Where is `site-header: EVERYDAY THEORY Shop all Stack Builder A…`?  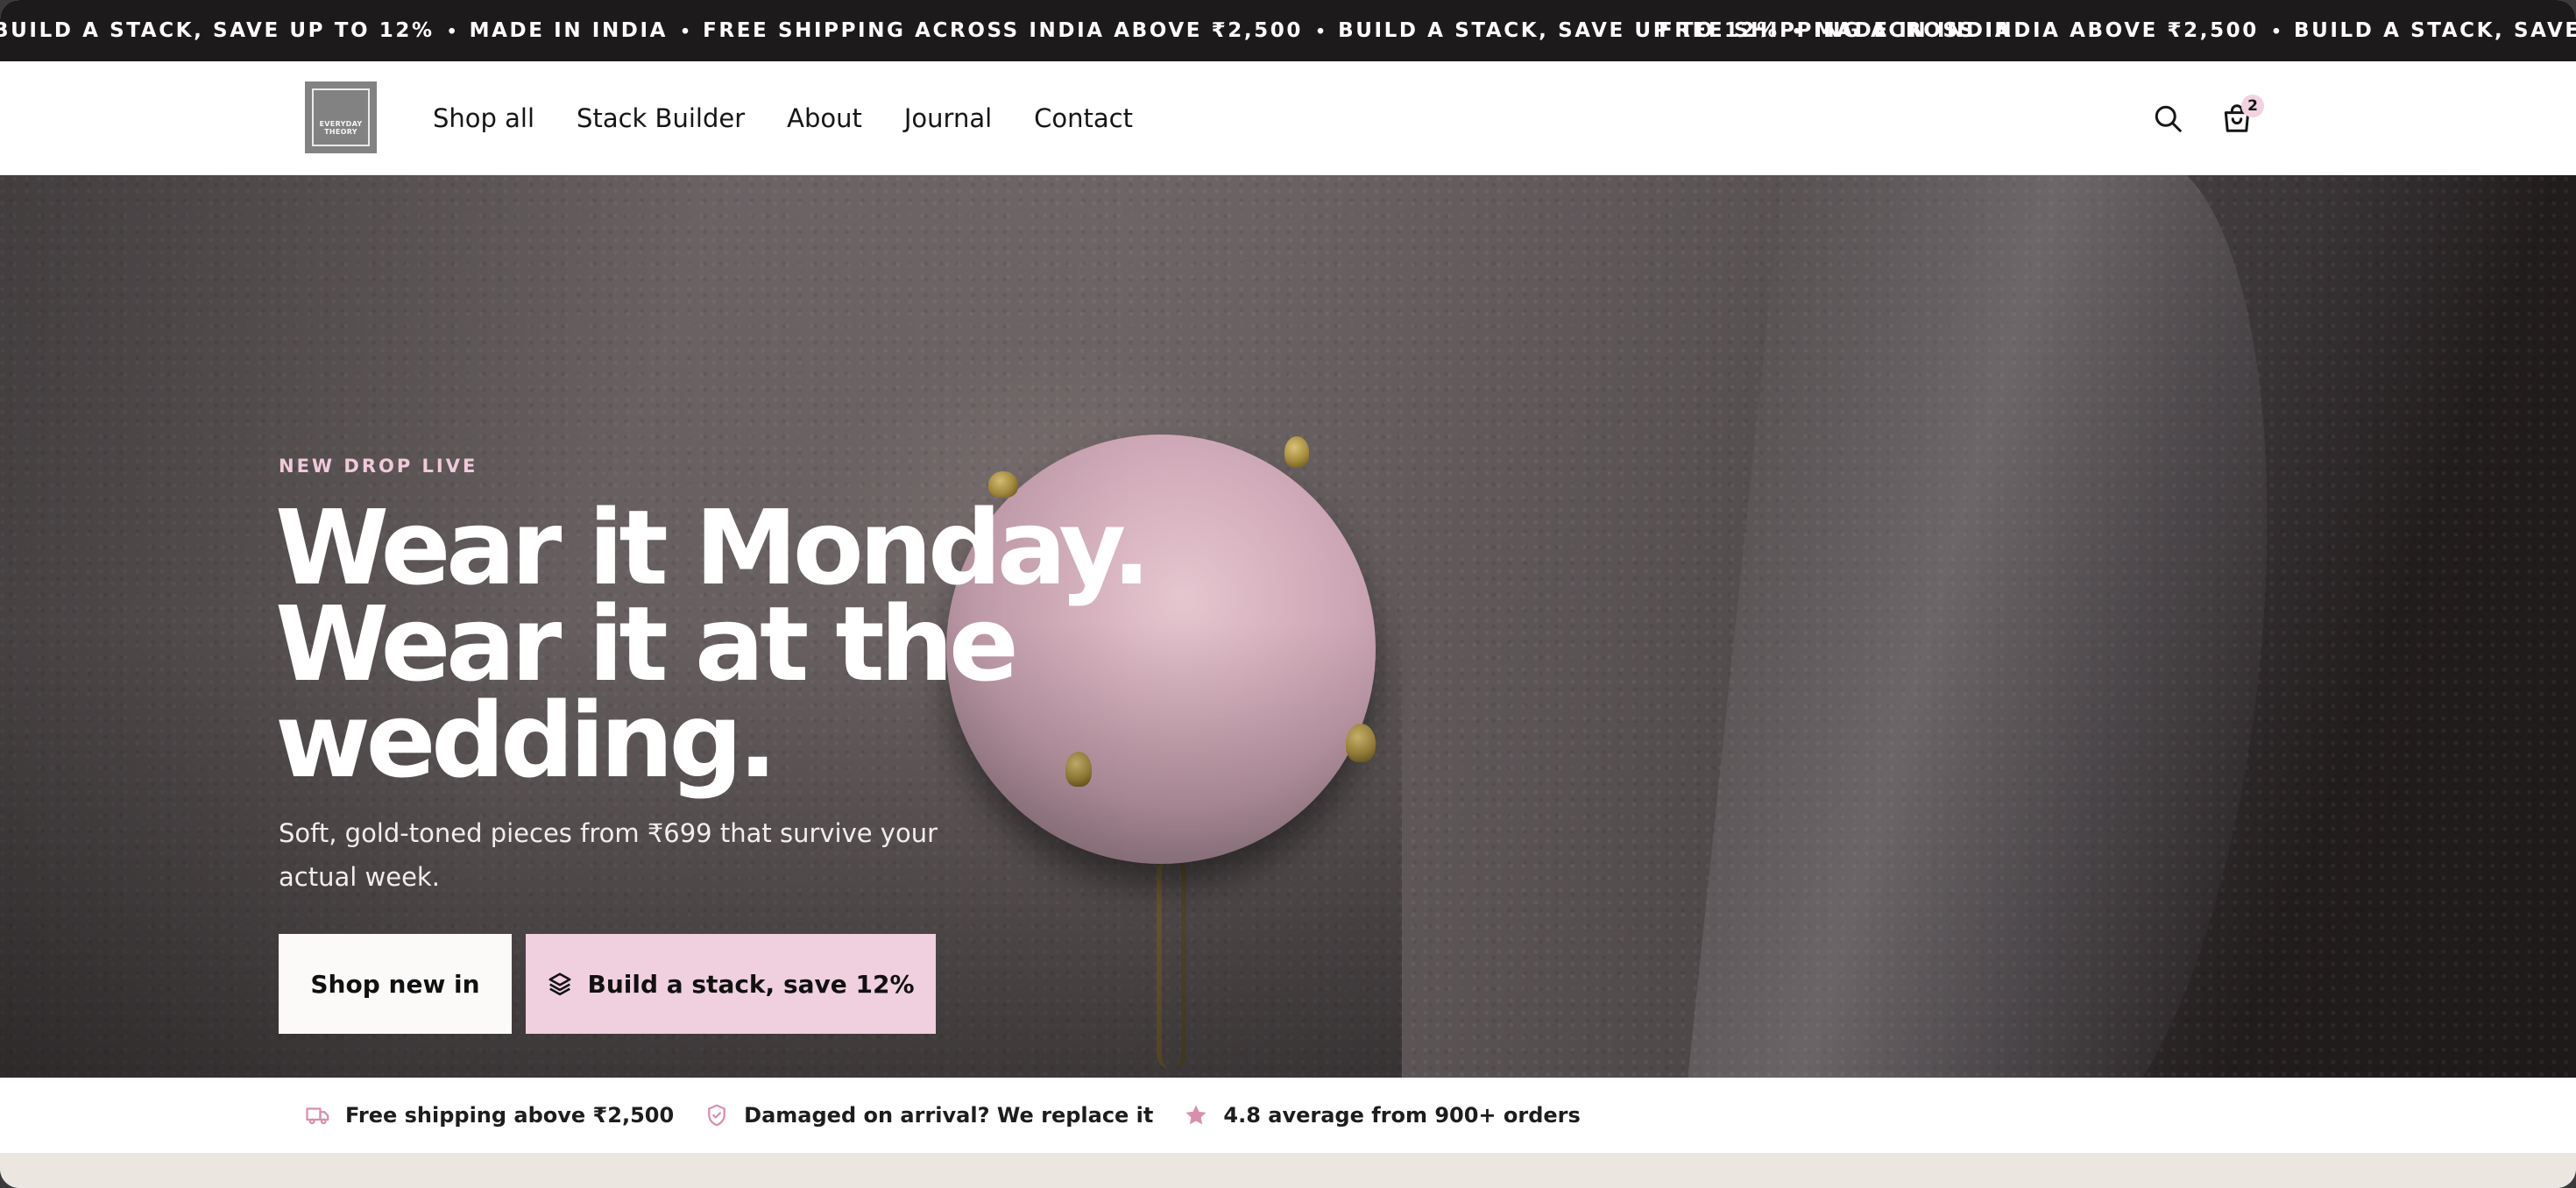
site-header: EVERYDAY THEORY Shop all Stack Builder A… is located at coordinates (1288, 118).